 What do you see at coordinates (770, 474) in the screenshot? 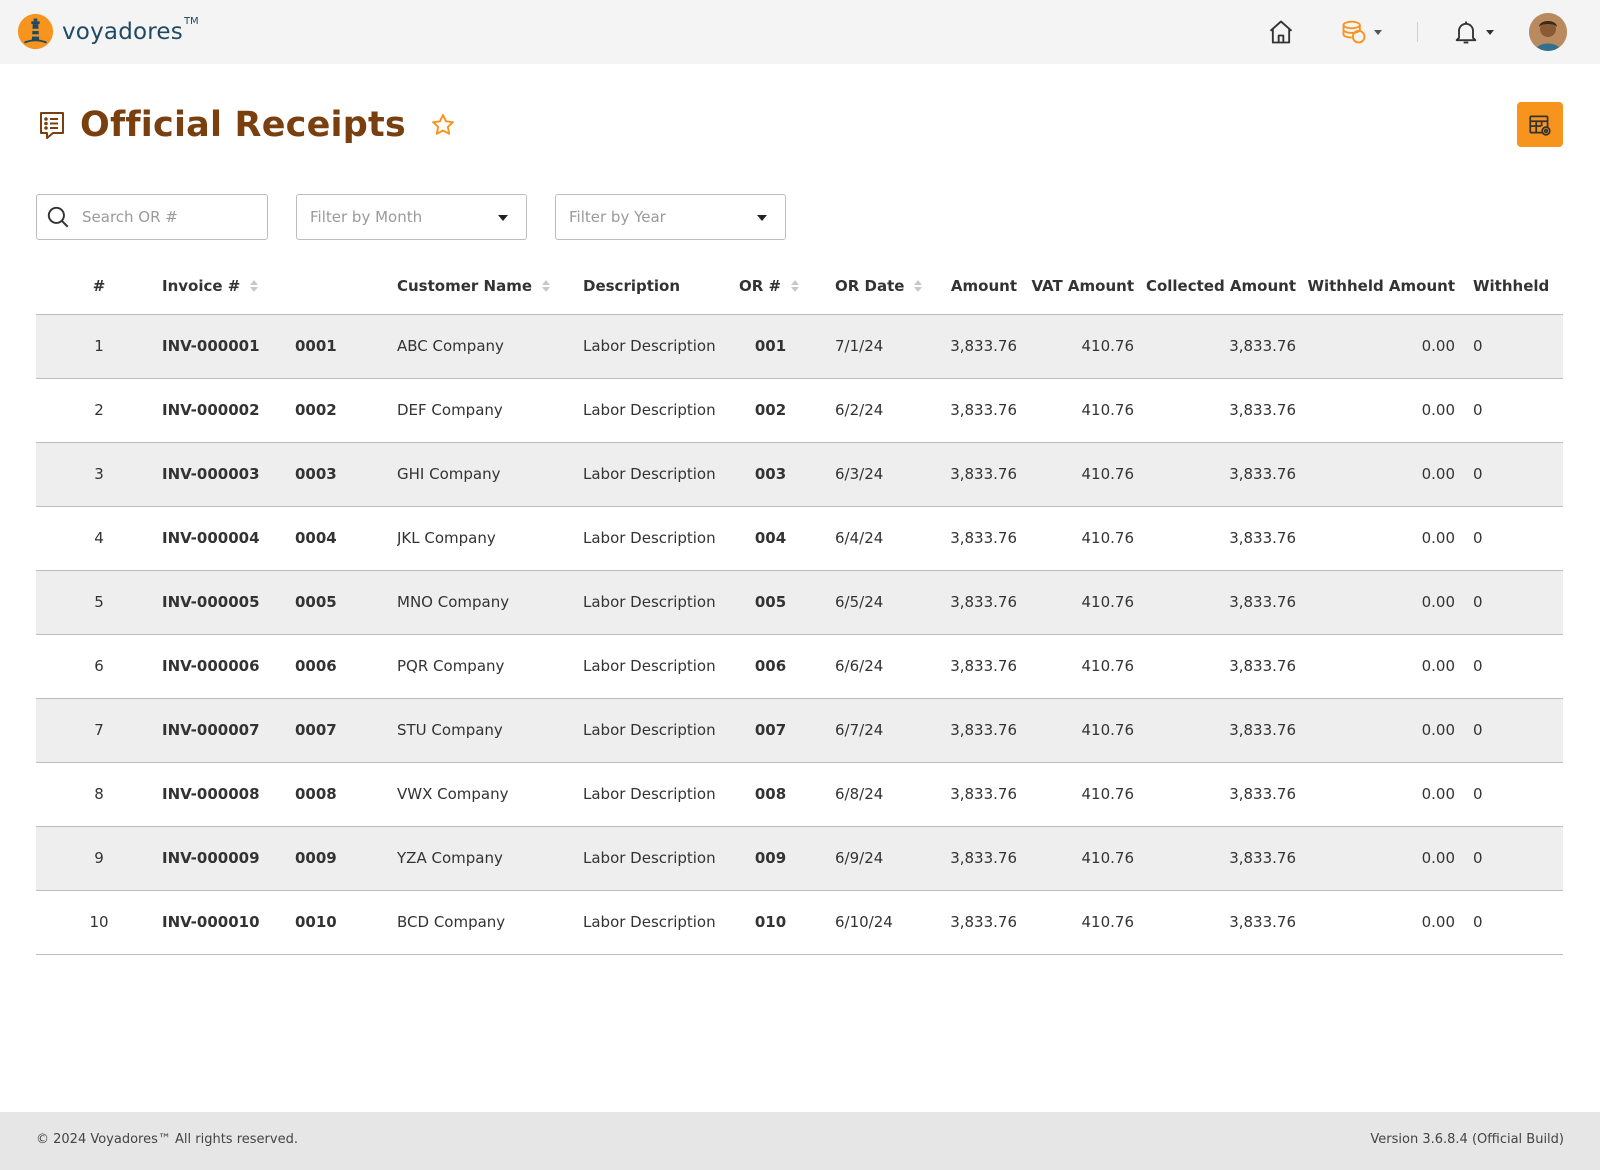
I see `or-number-cell: 003` at bounding box center [770, 474].